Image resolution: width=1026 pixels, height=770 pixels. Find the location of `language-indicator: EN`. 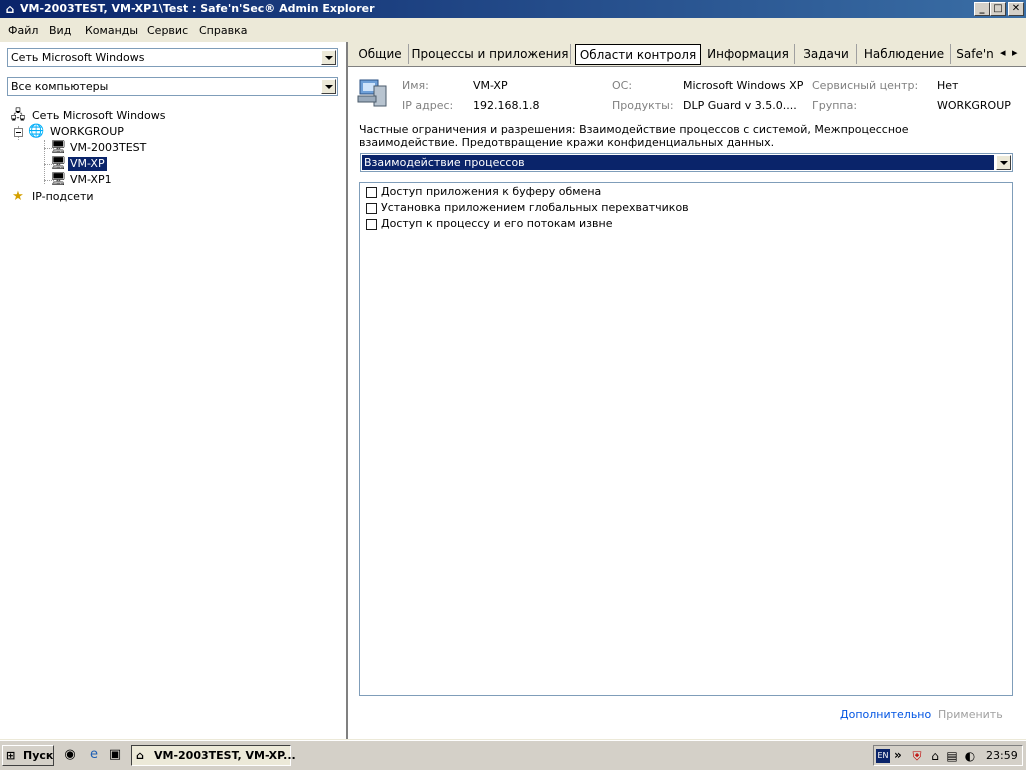

language-indicator: EN is located at coordinates (883, 756).